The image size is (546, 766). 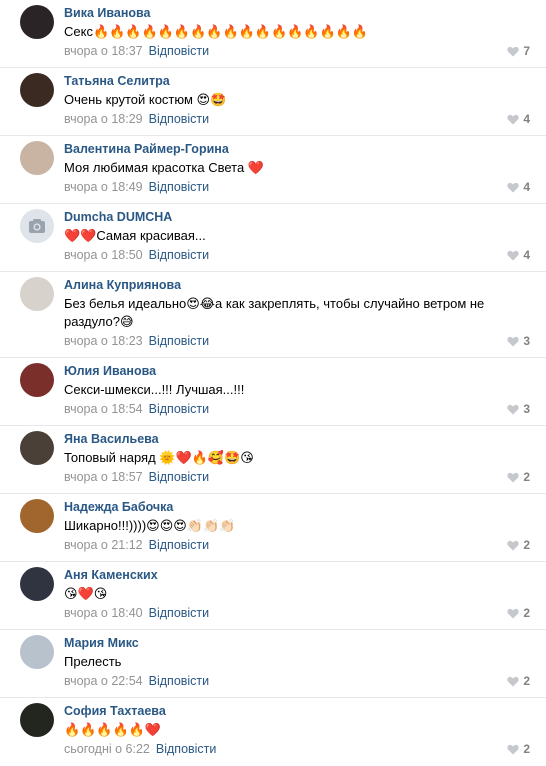 I want to click on comment-time: вчора о 18:40, so click(x=103, y=613).